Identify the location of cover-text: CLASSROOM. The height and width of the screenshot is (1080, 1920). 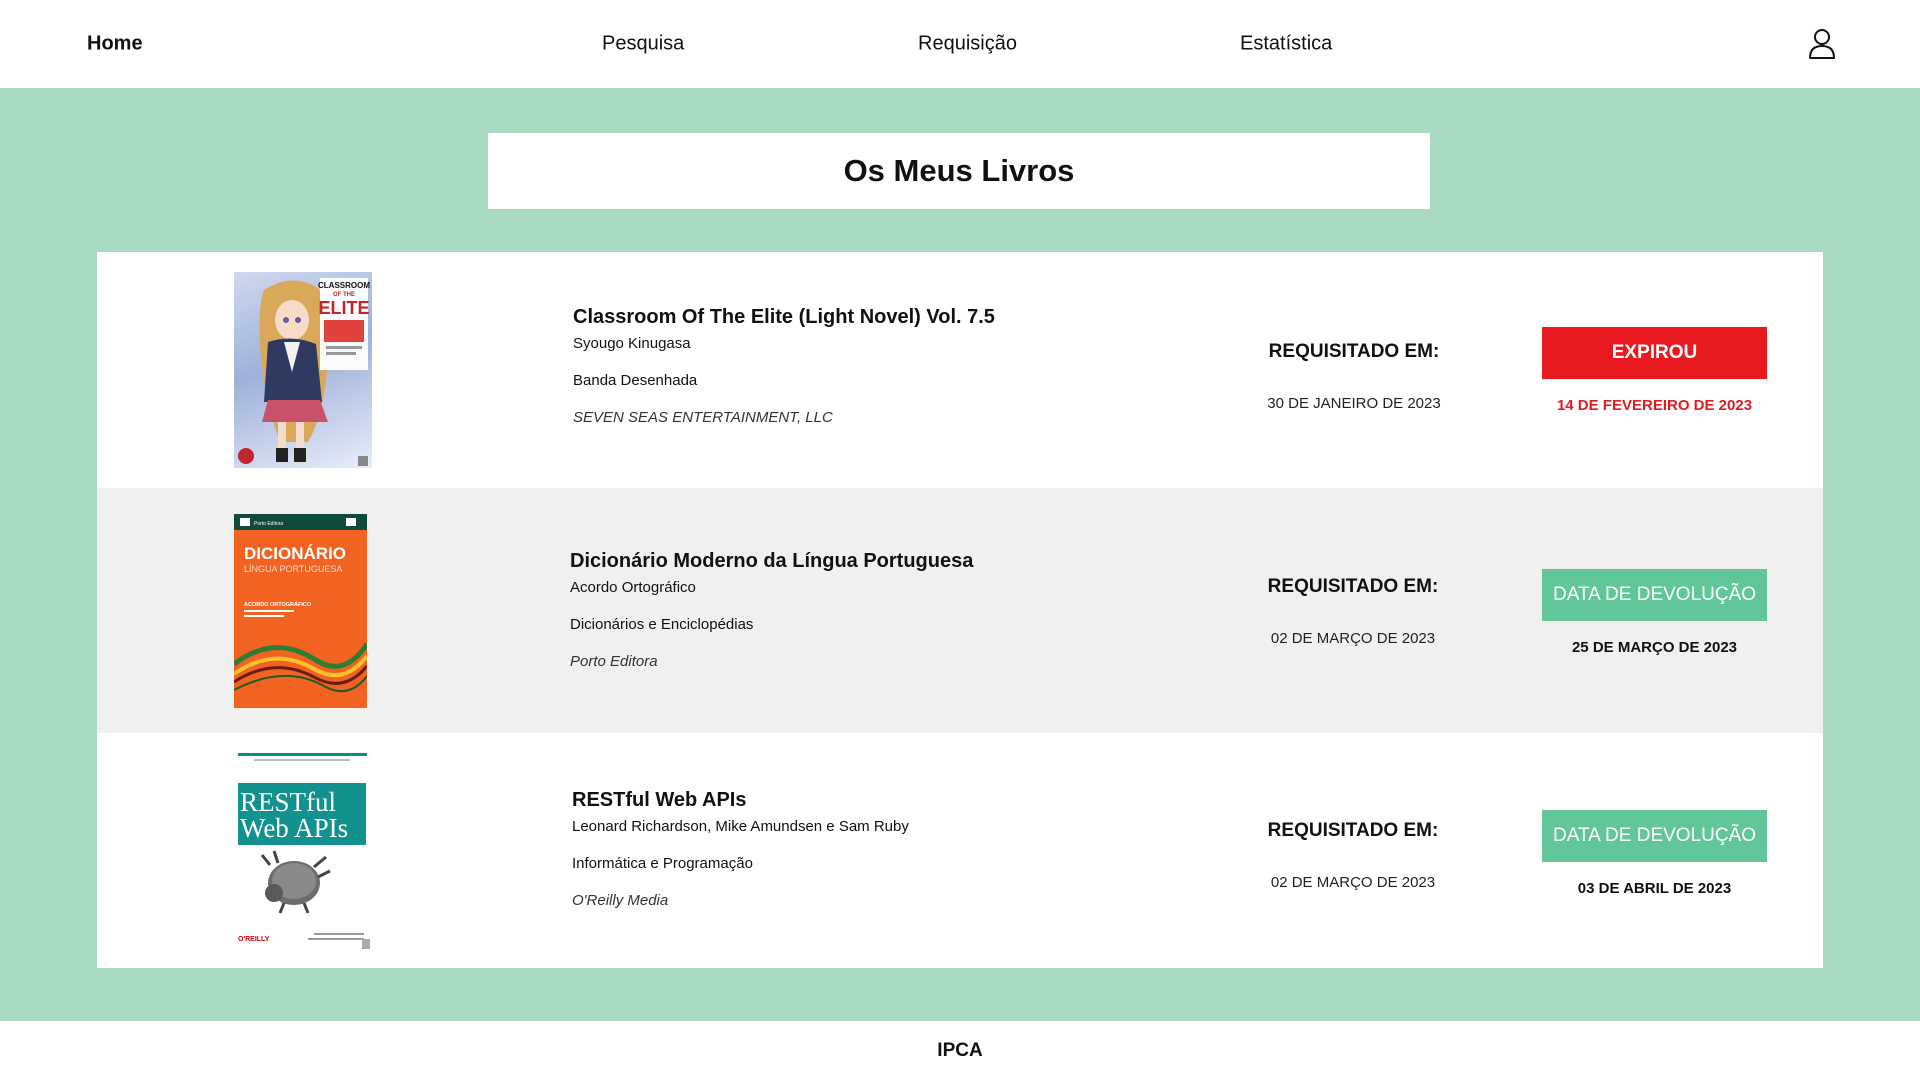
(344, 285).